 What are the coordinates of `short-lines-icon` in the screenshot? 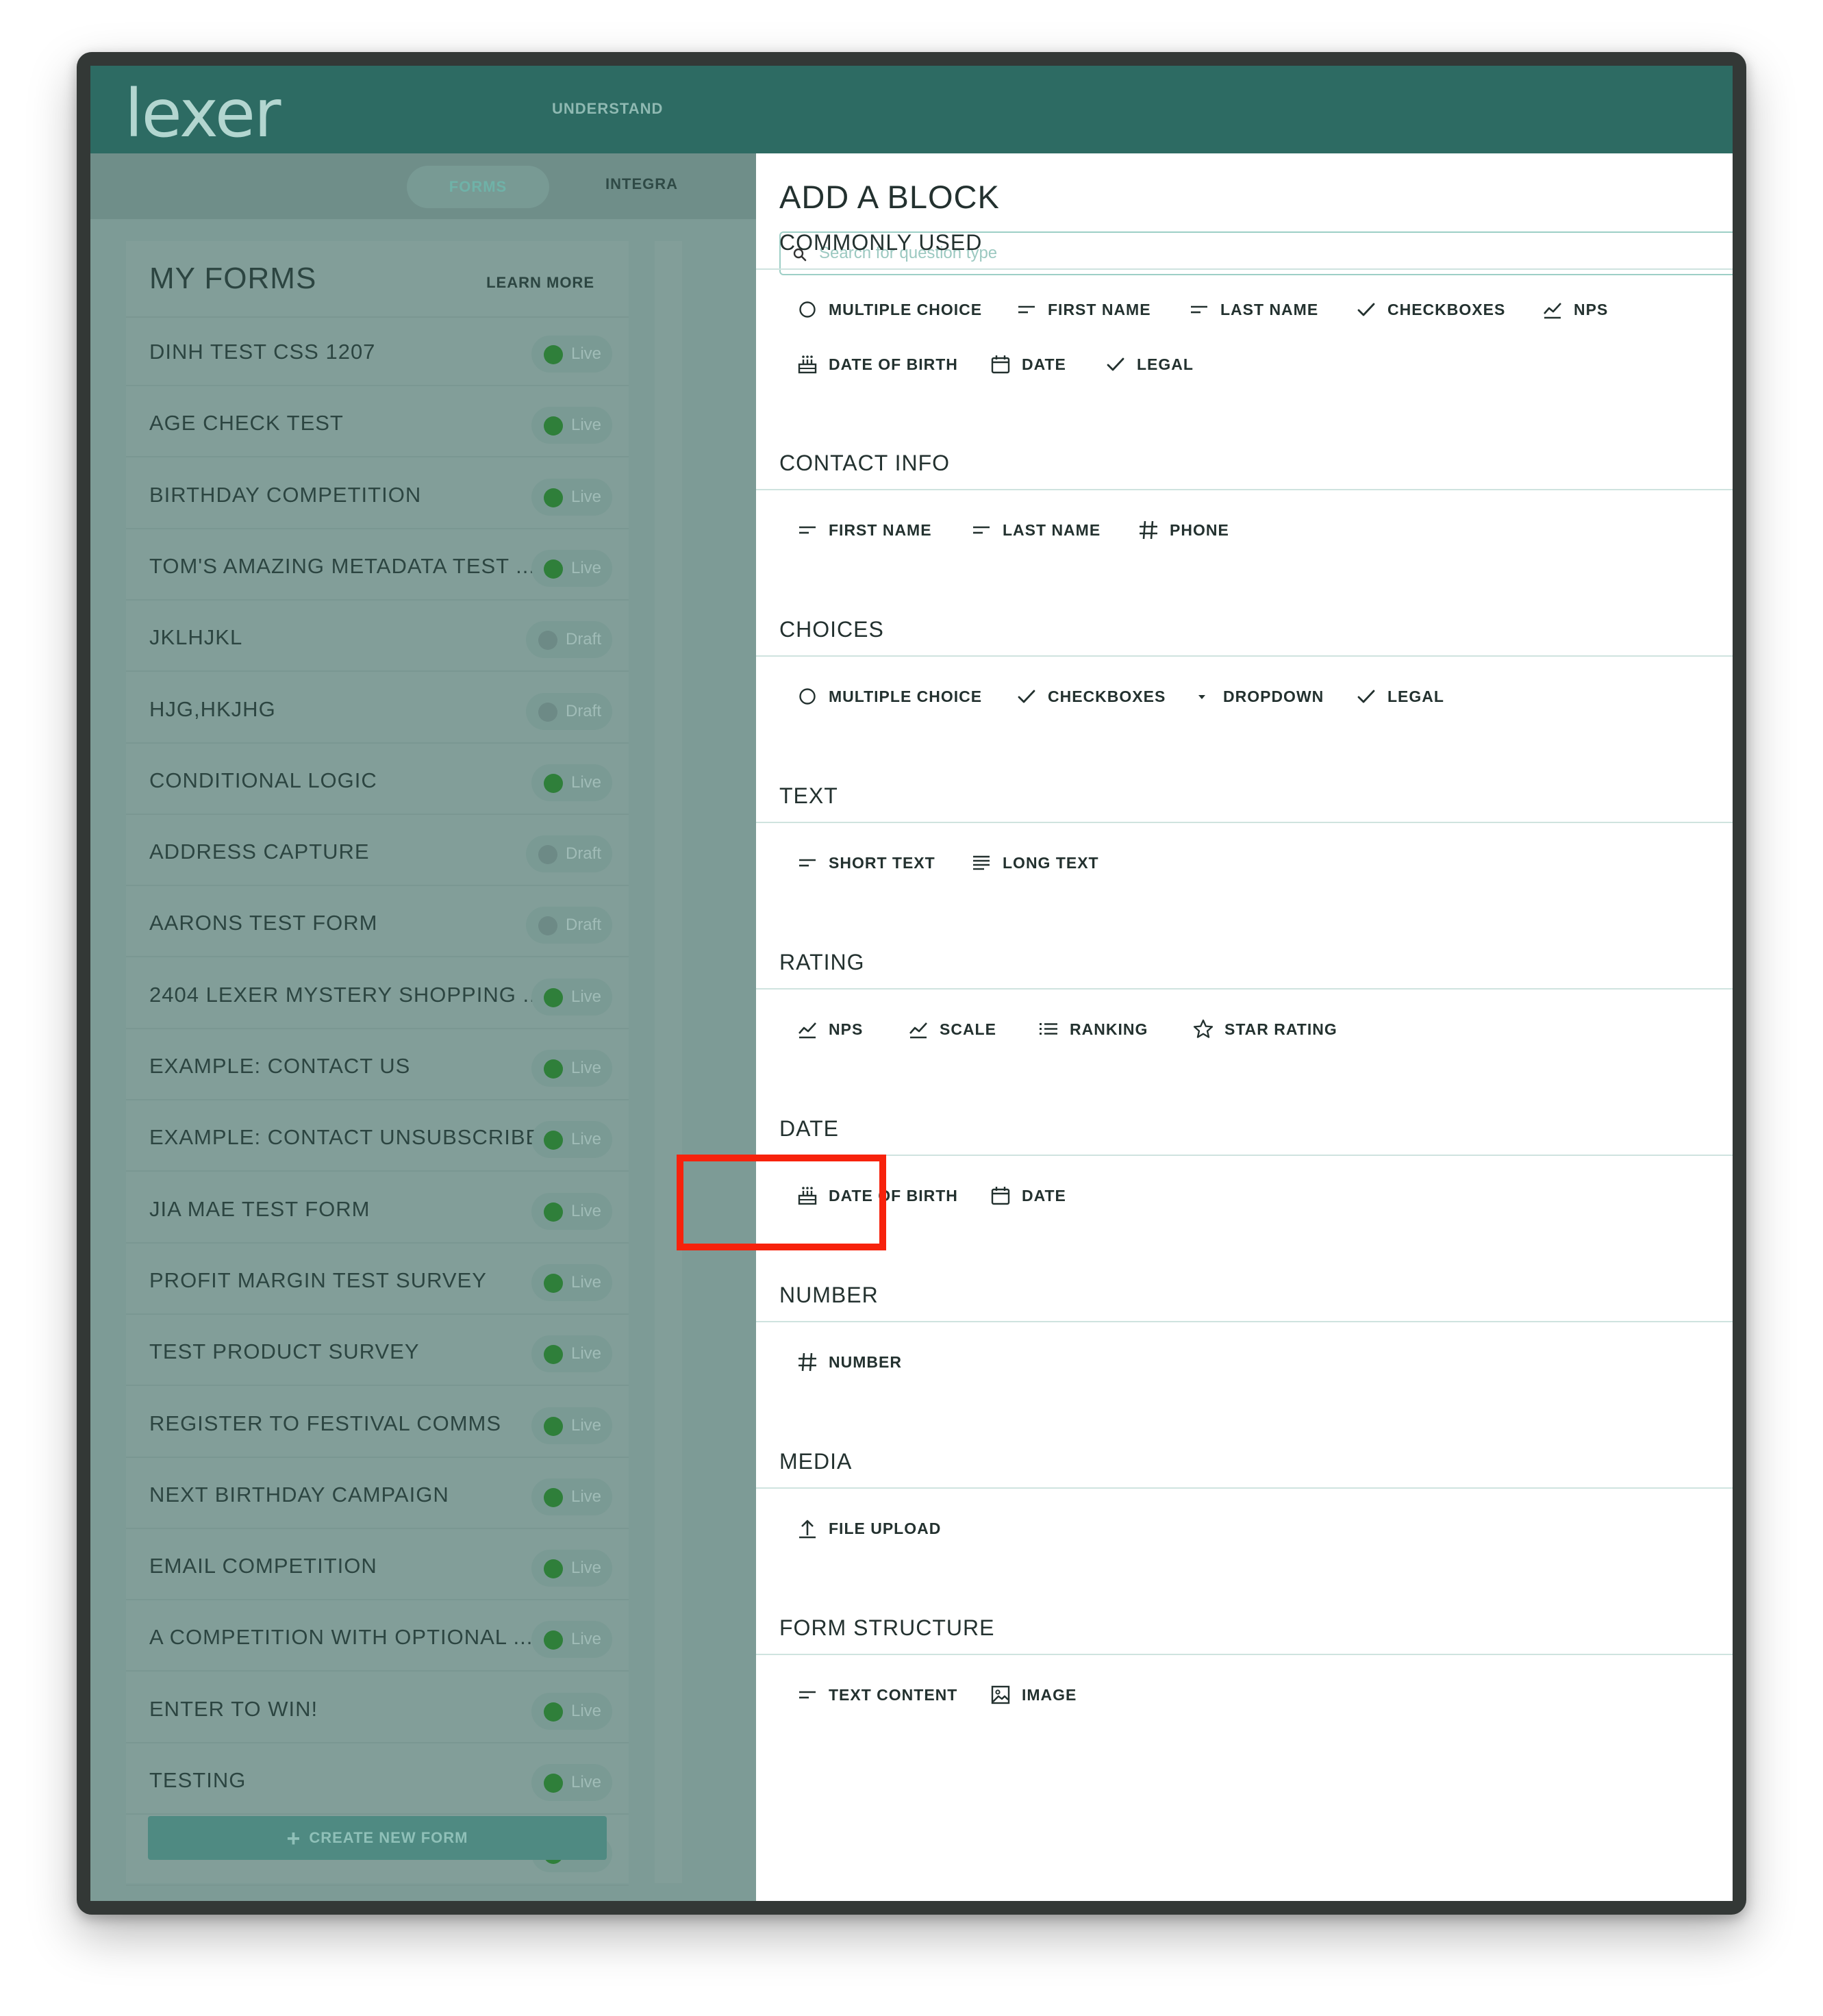 It's located at (808, 863).